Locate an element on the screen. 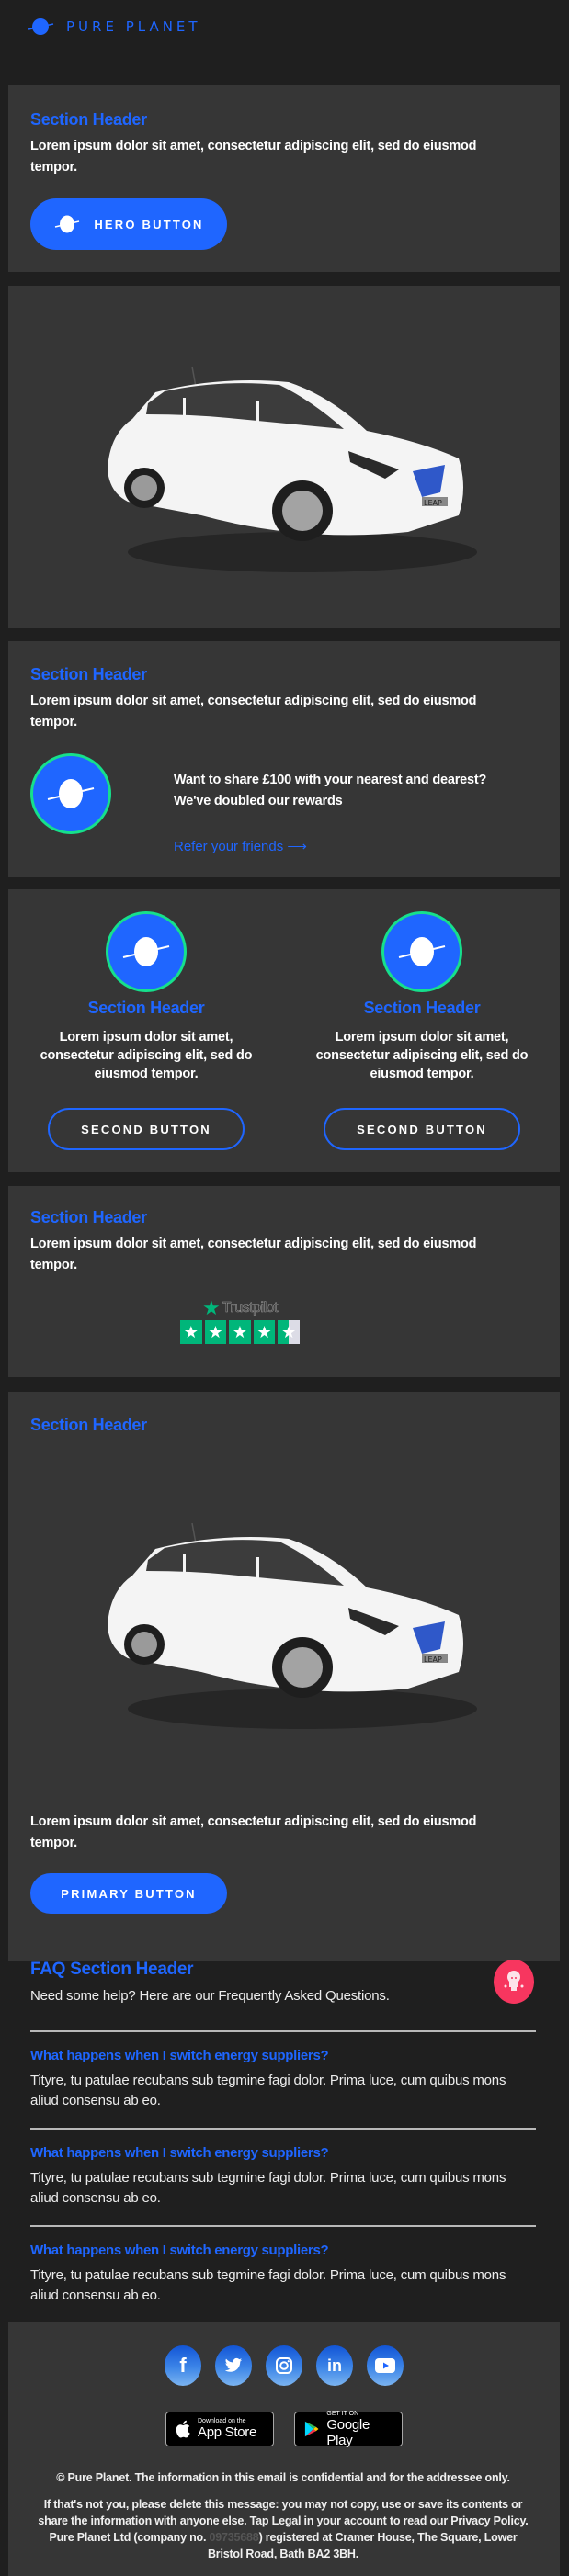  hero-button-label: HERO BUTTON is located at coordinates (149, 224).